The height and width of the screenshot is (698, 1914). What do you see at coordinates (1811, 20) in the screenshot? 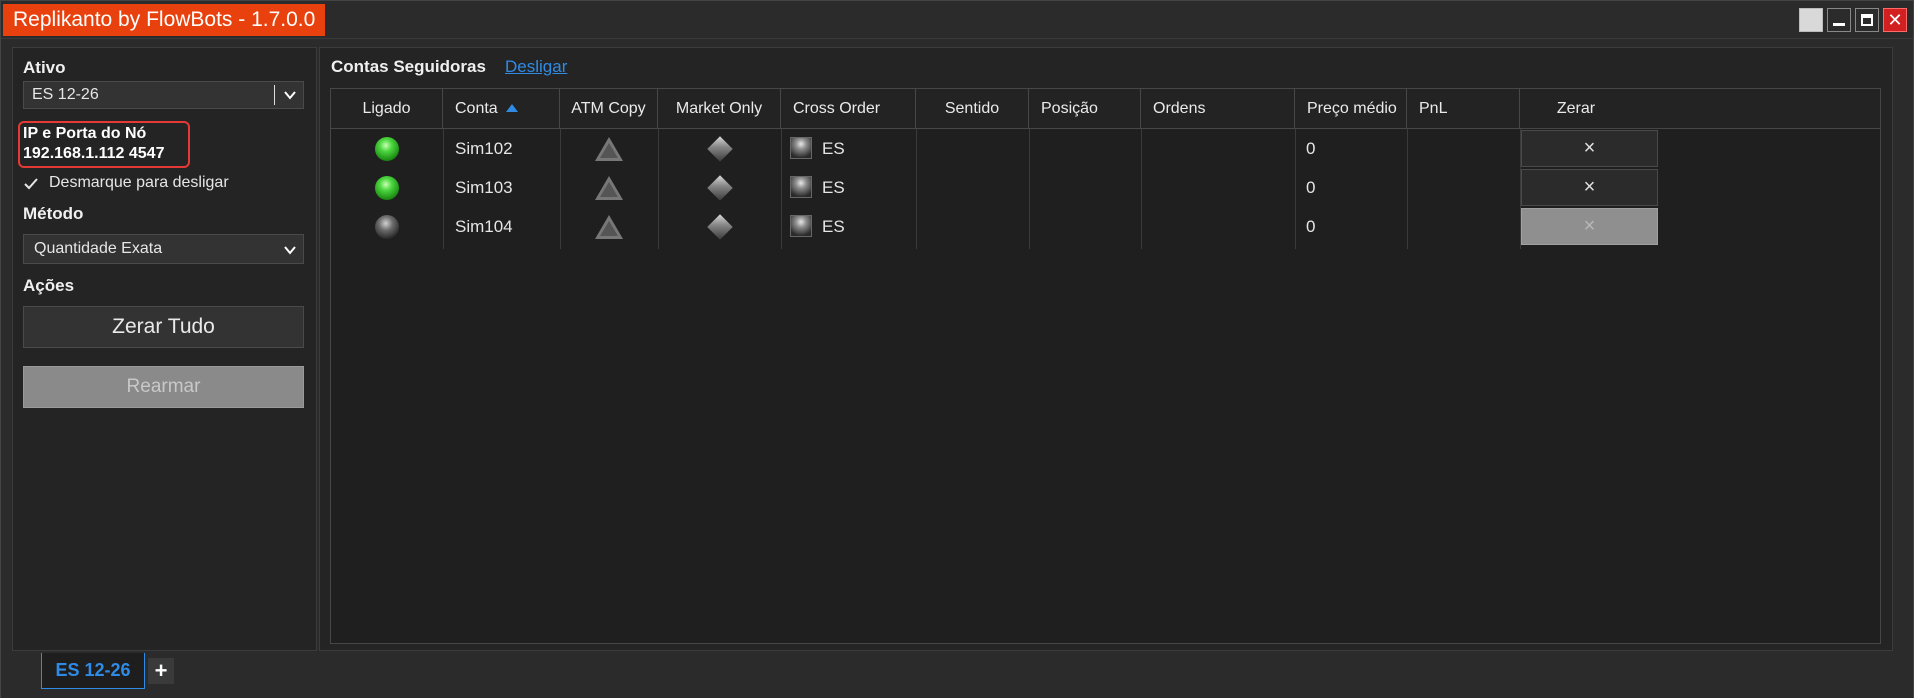
I see `blank-window-button` at bounding box center [1811, 20].